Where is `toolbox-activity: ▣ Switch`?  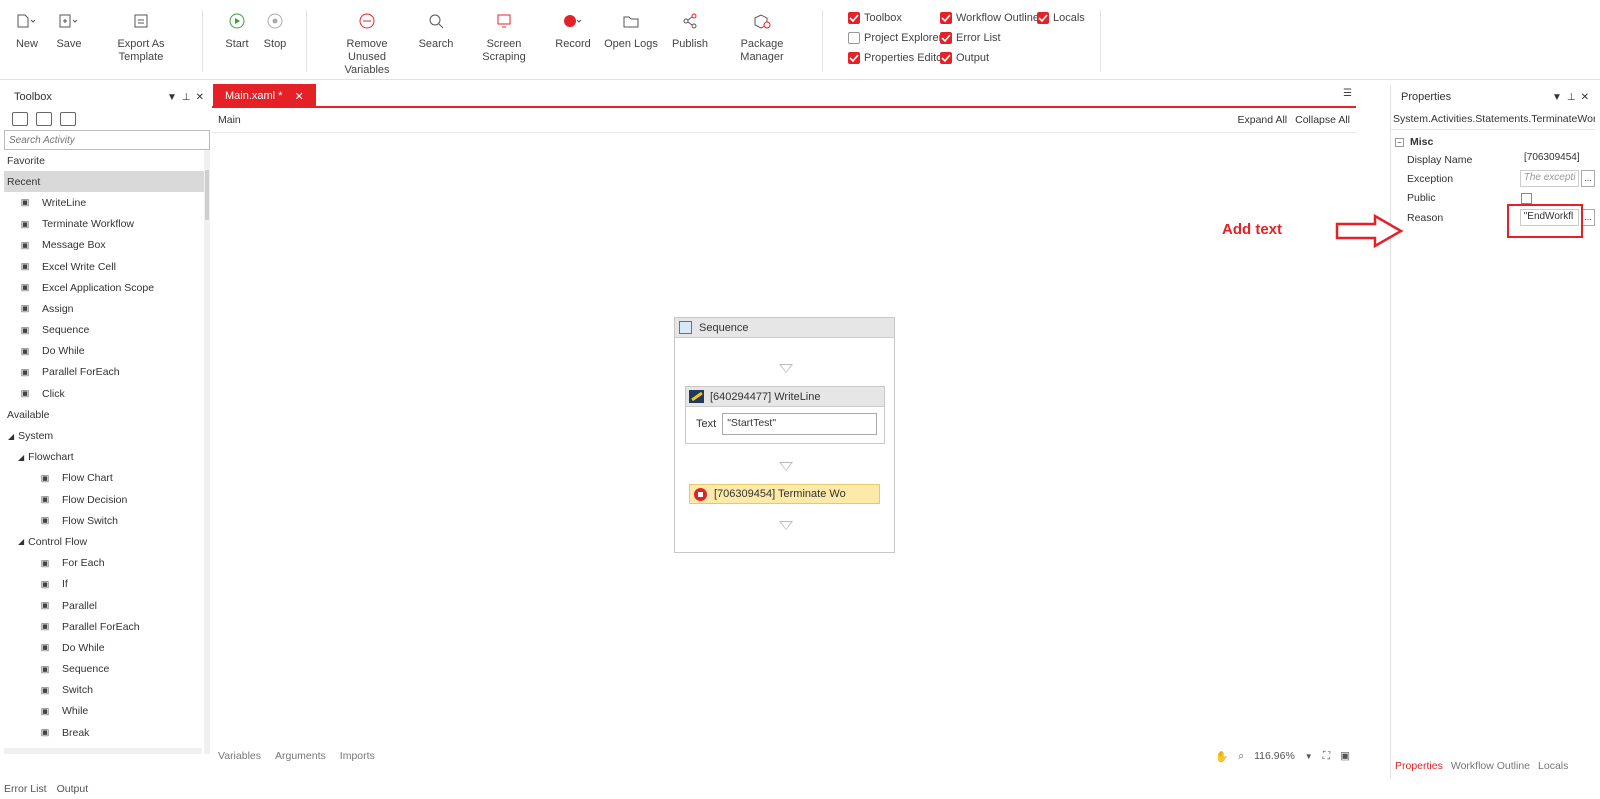
toolbox-activity: ▣ Switch is located at coordinates (104, 690).